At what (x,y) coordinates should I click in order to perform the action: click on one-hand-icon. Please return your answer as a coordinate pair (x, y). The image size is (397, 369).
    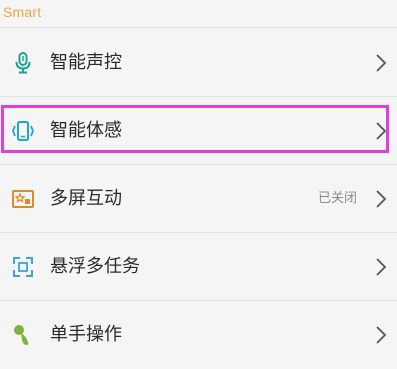
    Looking at the image, I should click on (23, 335).